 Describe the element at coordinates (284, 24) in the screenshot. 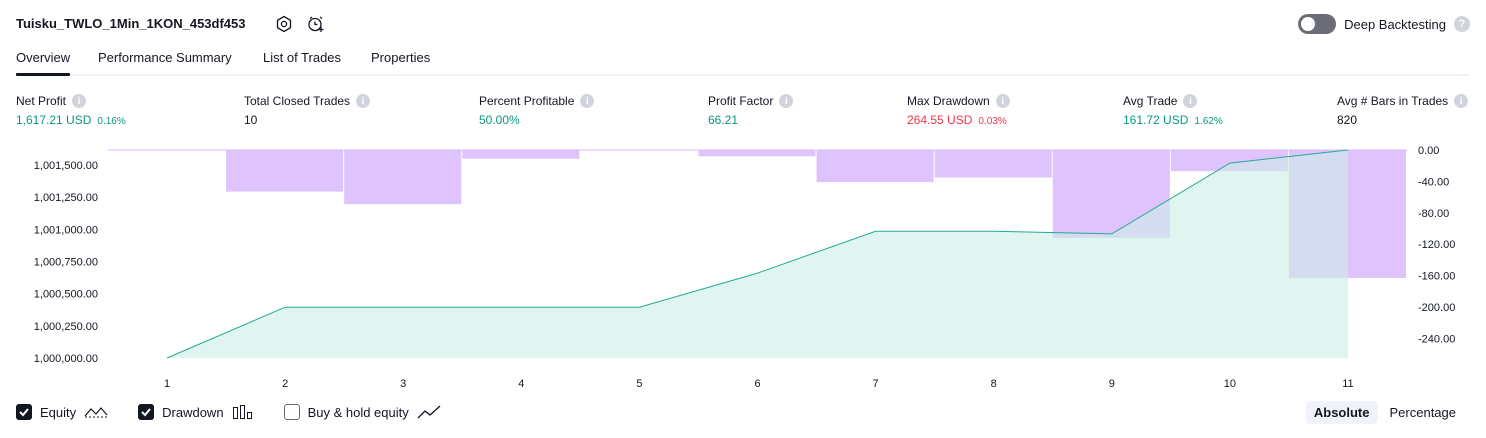

I see `settings-icon` at that location.